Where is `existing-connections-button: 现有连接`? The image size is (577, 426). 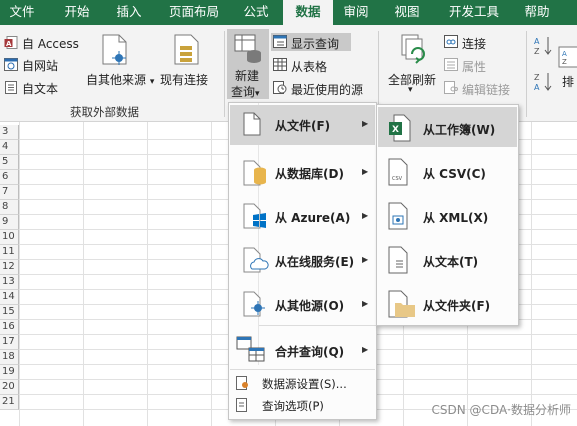
existing-connections-button: 现有连接 is located at coordinates (187, 62).